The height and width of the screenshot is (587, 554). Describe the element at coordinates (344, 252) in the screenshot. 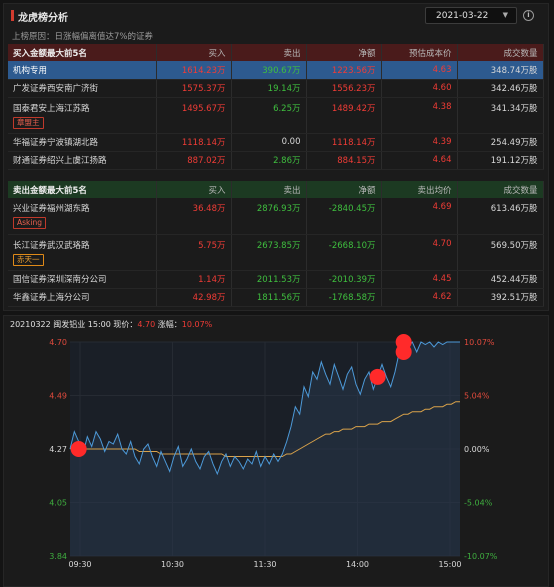

I see `net-amount-cell: -2668.10万` at that location.